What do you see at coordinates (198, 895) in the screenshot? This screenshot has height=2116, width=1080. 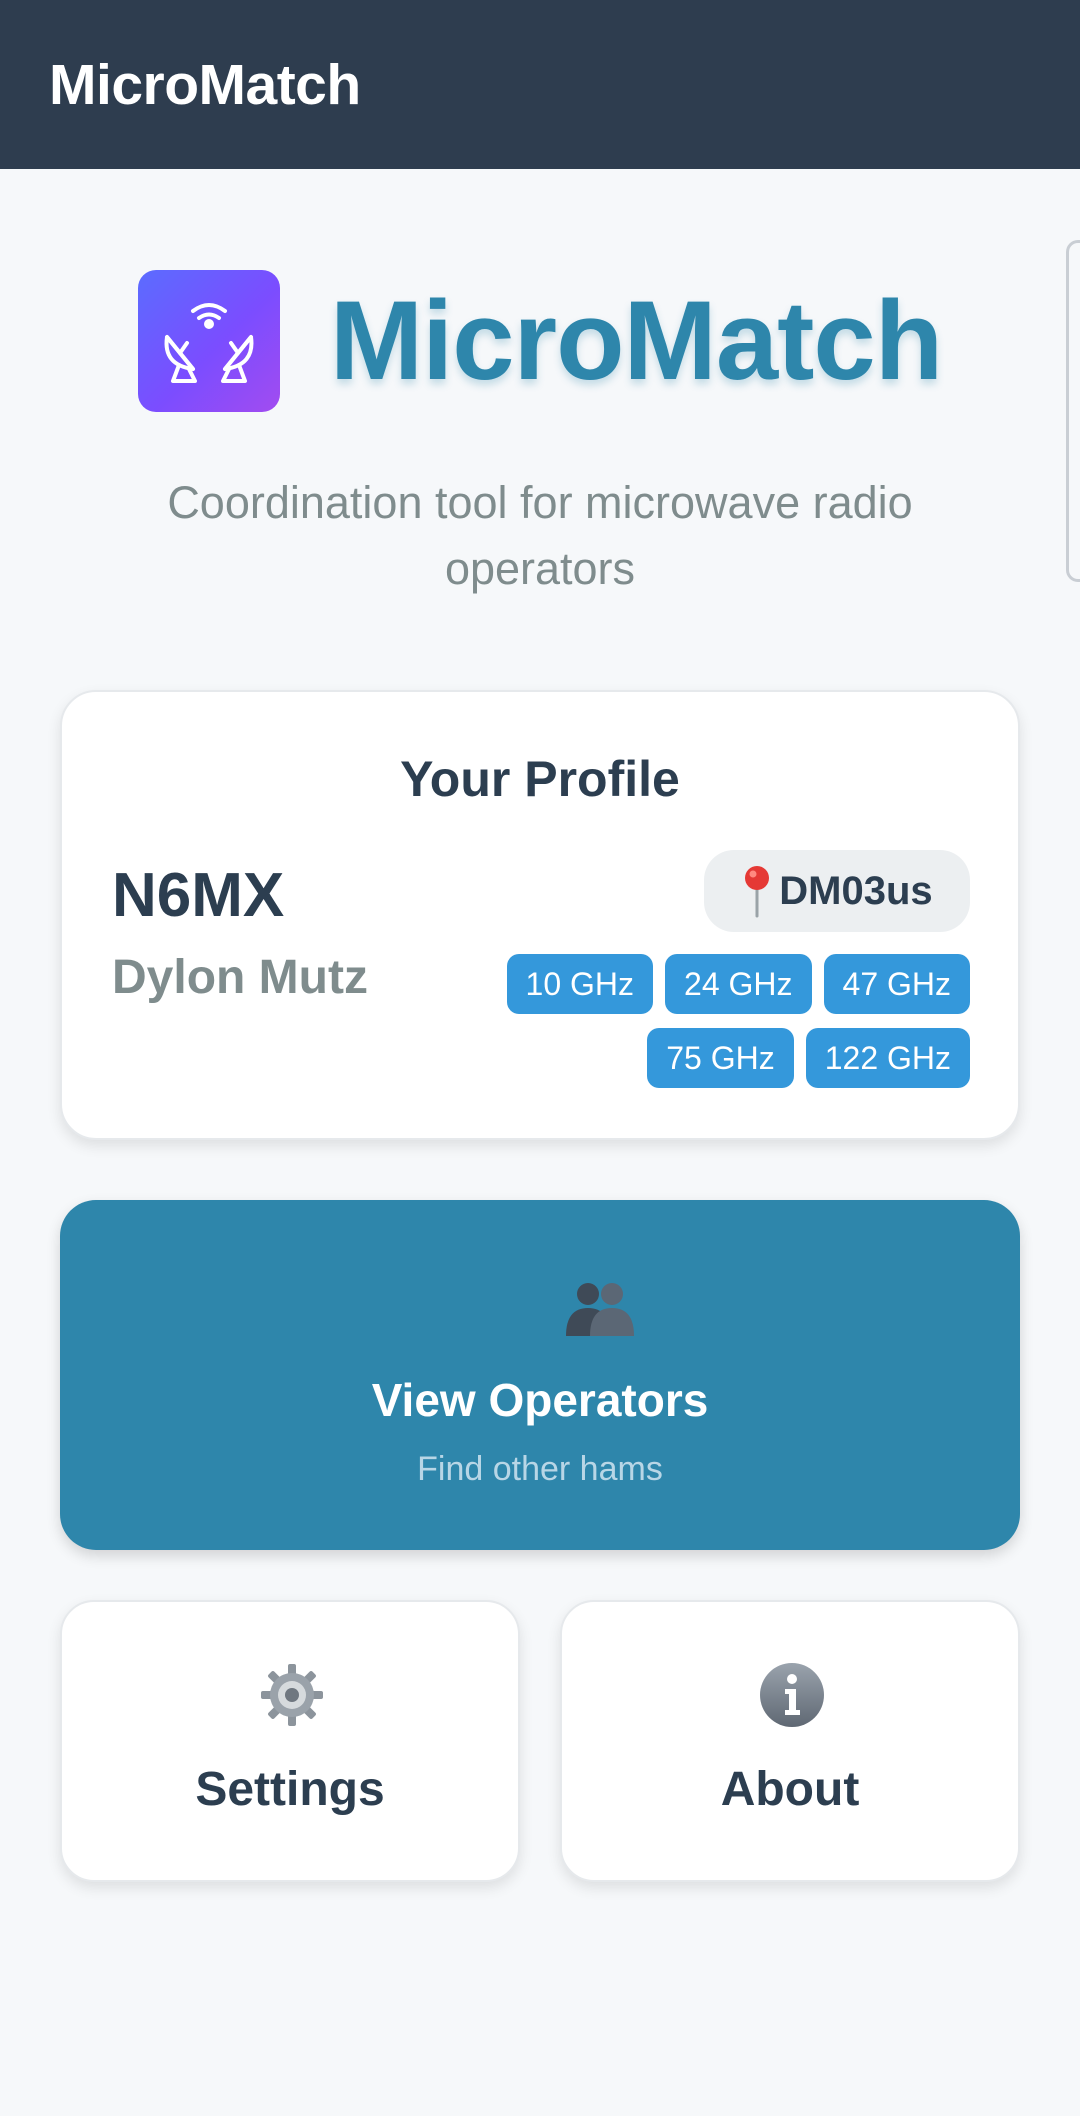 I see `callsign: N6MX` at bounding box center [198, 895].